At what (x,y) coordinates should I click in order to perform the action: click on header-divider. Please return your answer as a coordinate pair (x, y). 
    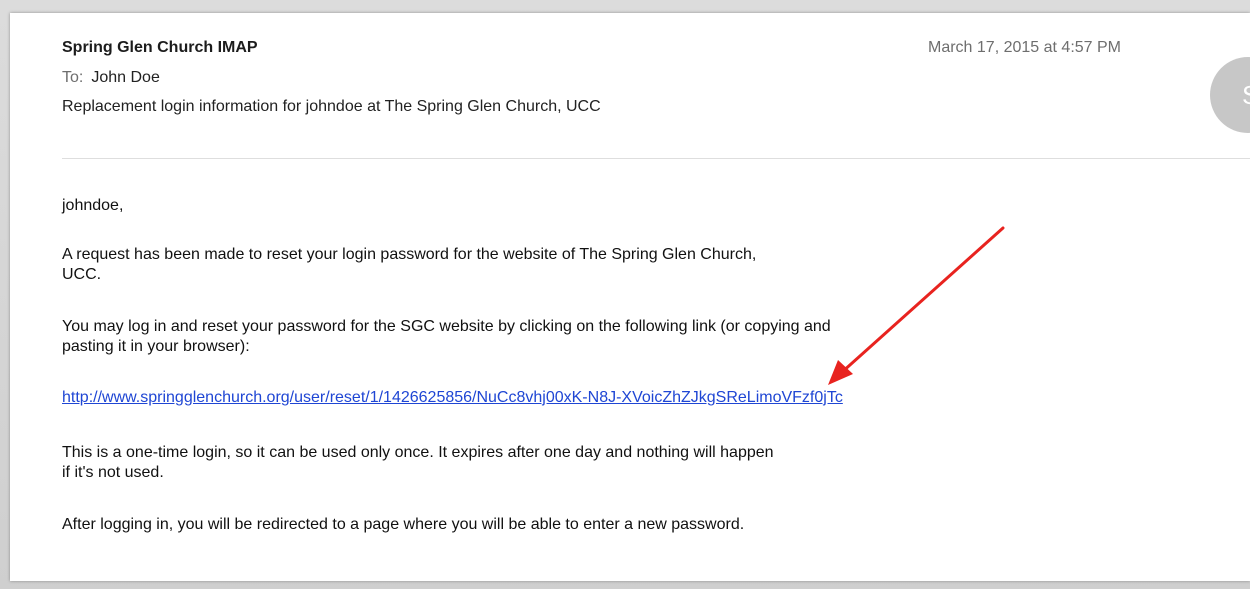
    Looking at the image, I should click on (656, 158).